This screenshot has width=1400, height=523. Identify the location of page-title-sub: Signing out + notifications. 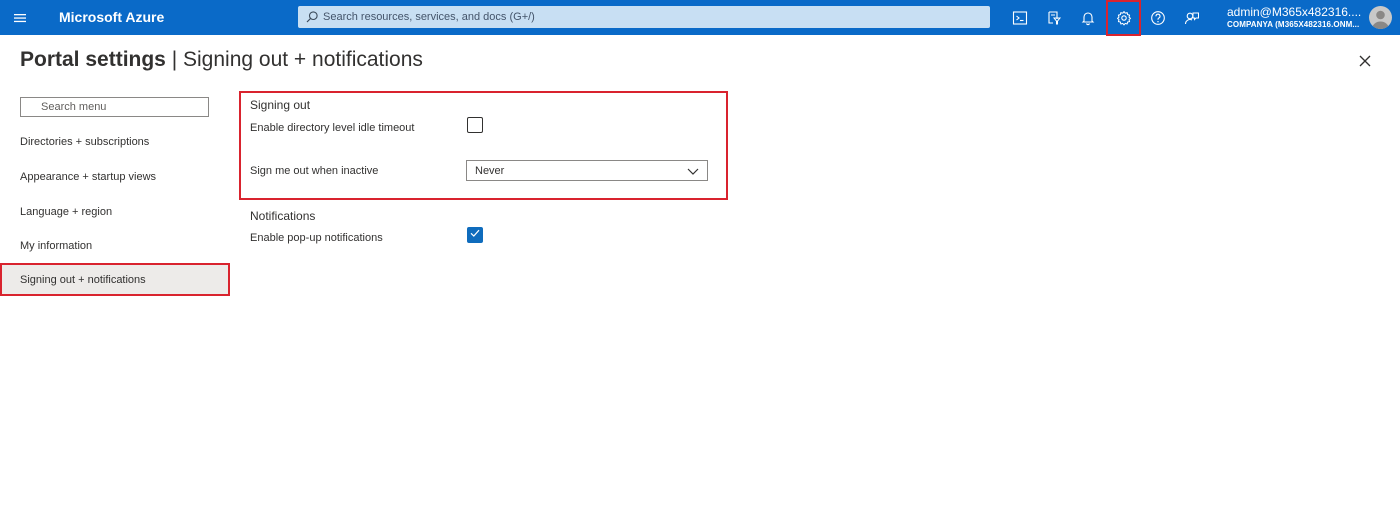
(303, 59).